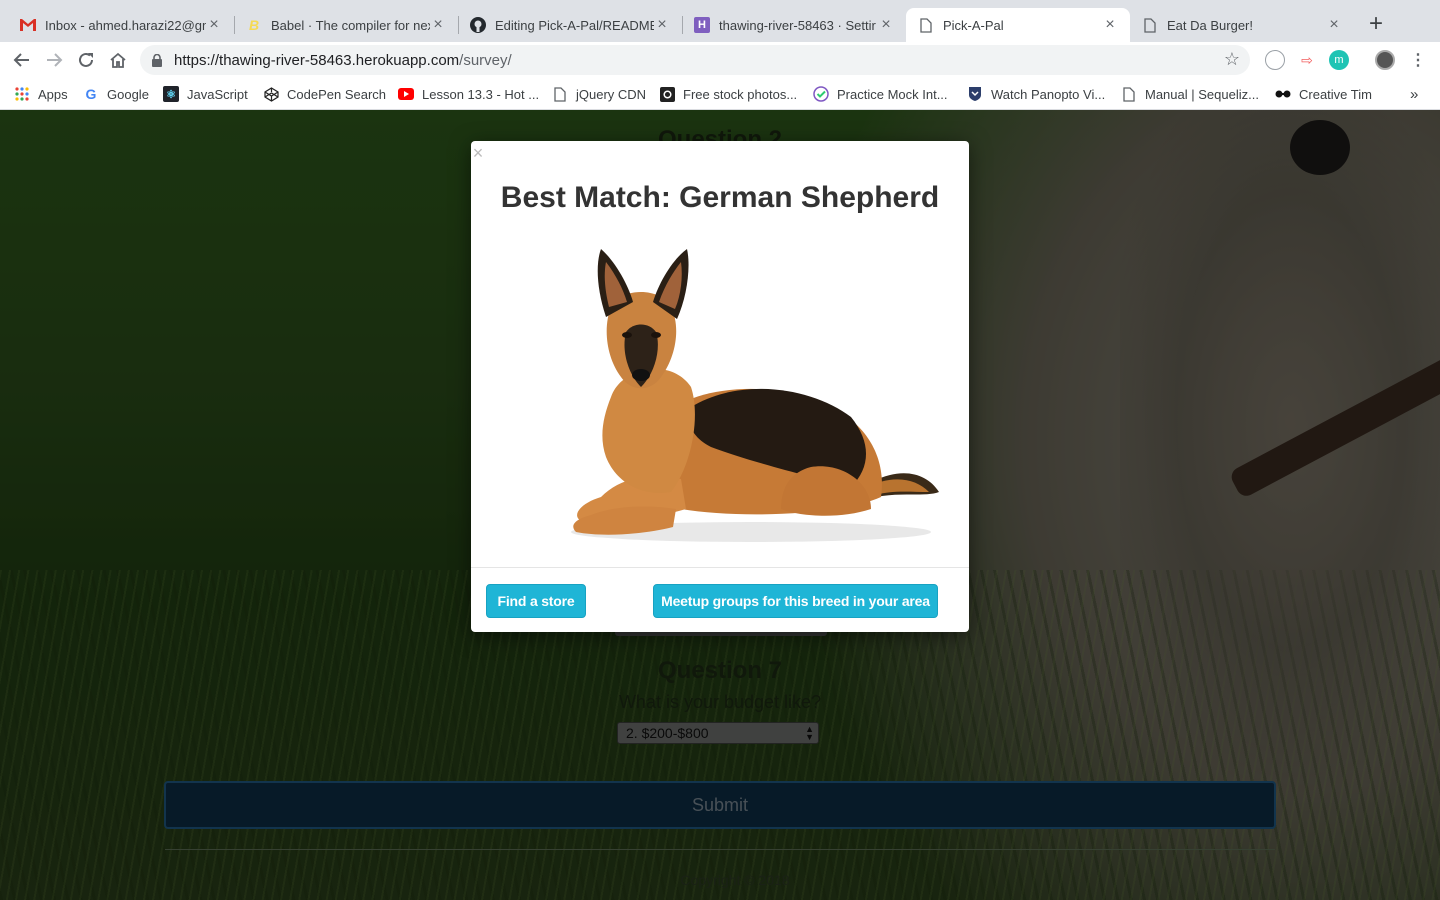 Image resolution: width=1440 pixels, height=900 pixels. I want to click on home-button, so click(118, 60).